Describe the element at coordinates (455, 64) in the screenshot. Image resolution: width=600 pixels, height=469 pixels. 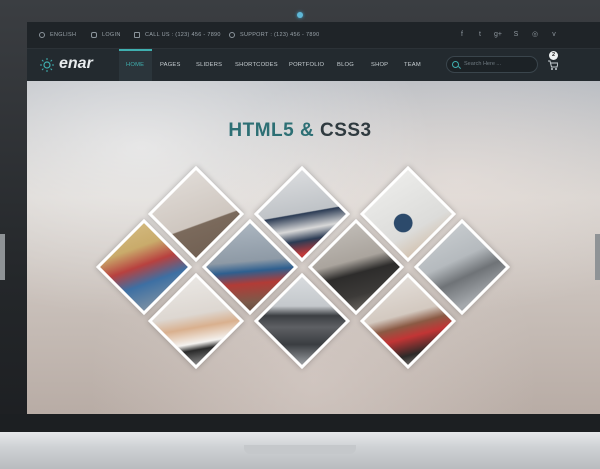
I see `search-icon` at that location.